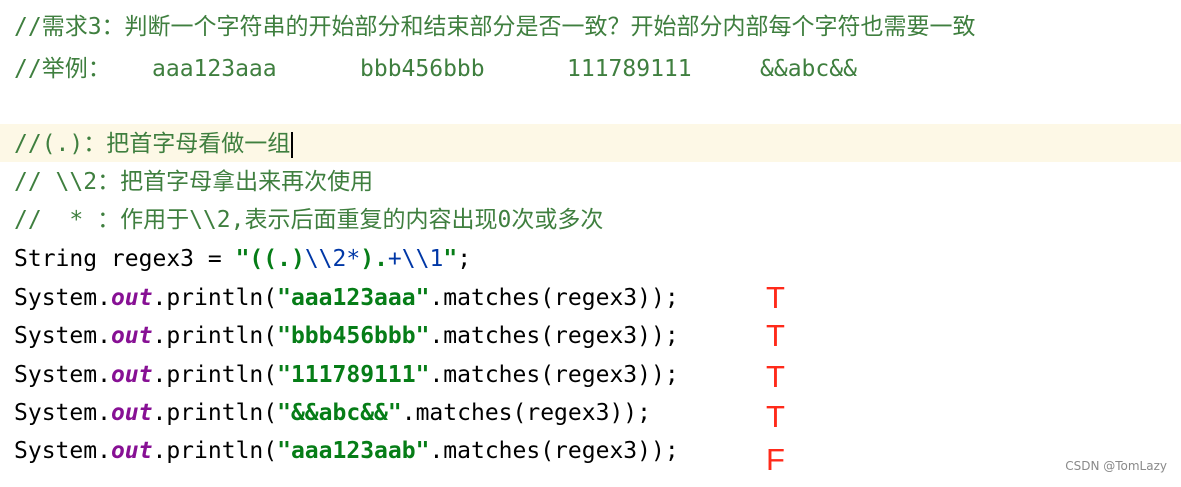  What do you see at coordinates (775, 335) in the screenshot?
I see `result-mark-2: T` at bounding box center [775, 335].